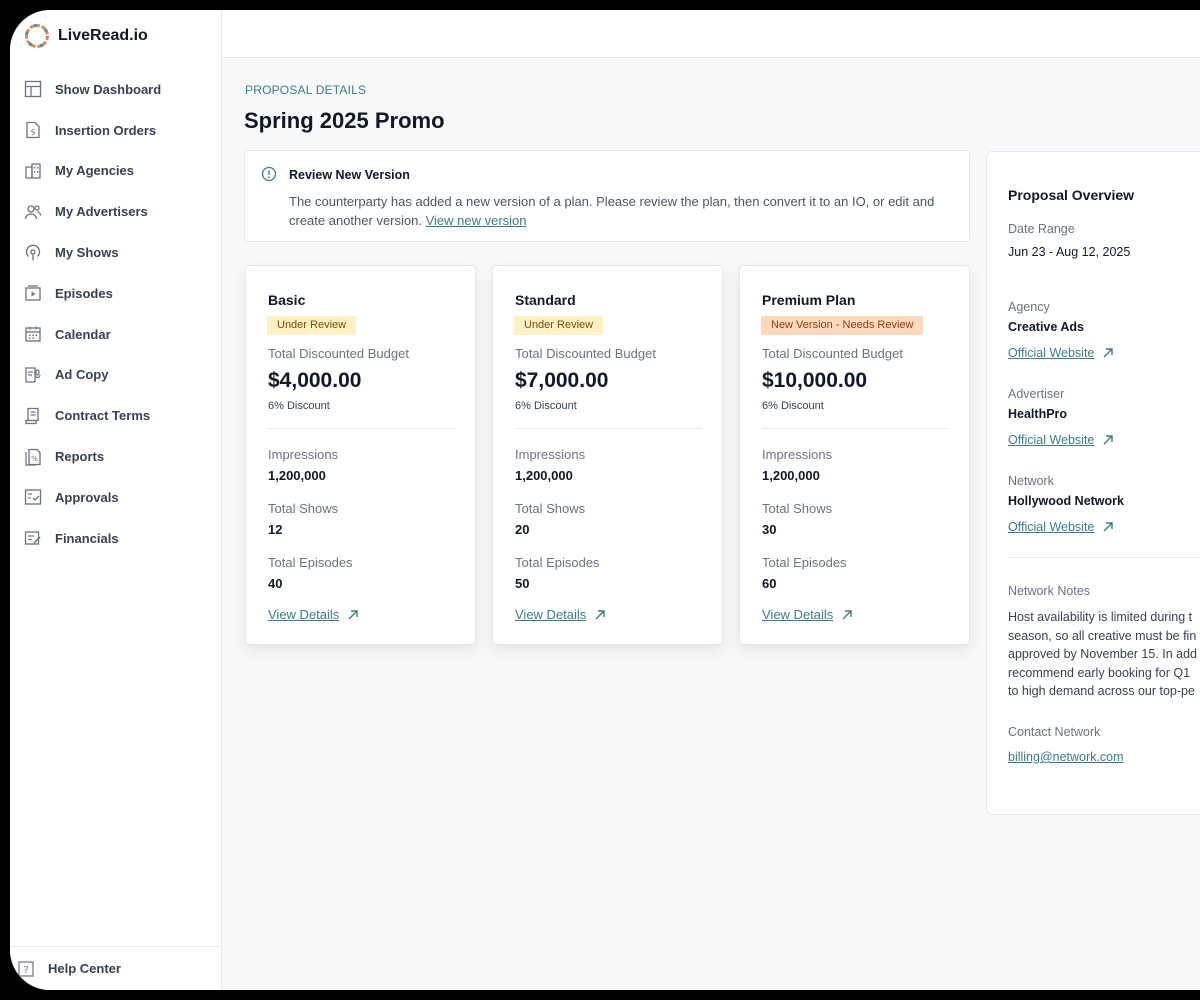  What do you see at coordinates (85, 36) in the screenshot?
I see `brand: LiveRead.io` at bounding box center [85, 36].